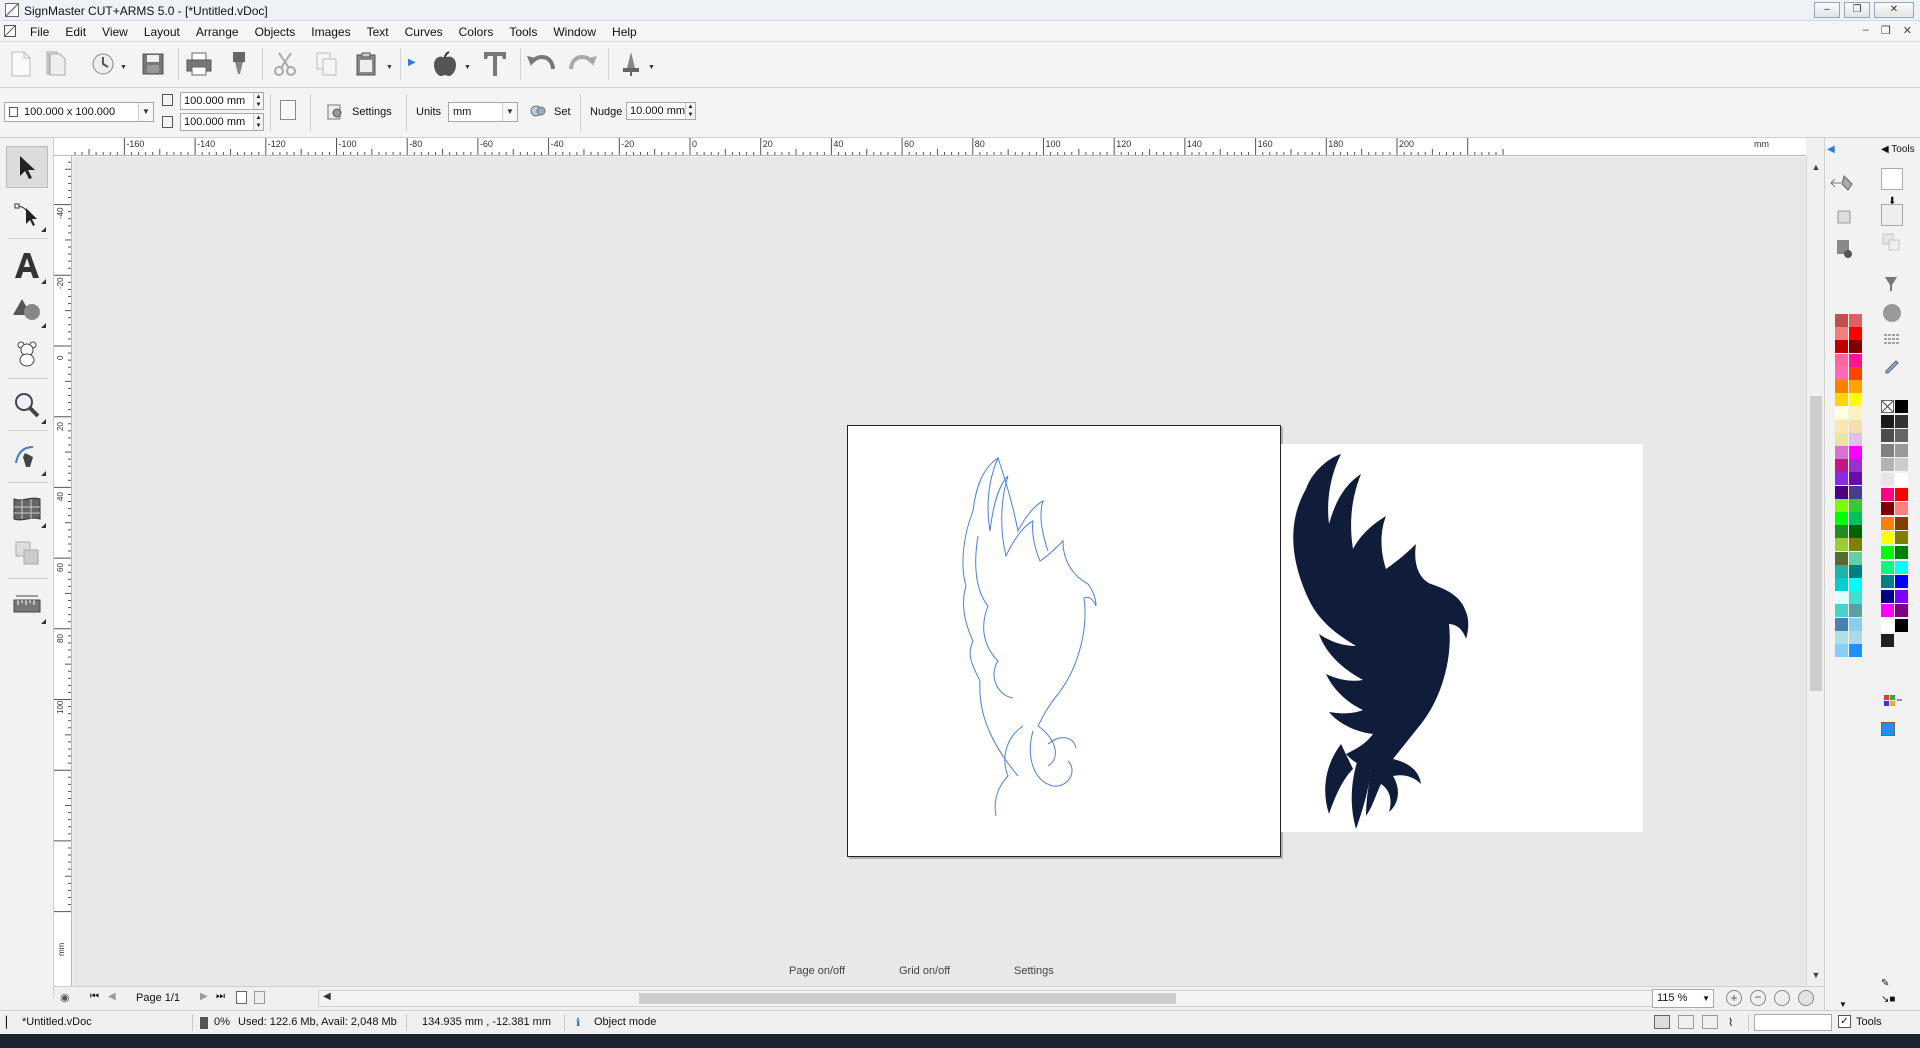  I want to click on width-field: 100.000 mm ▲ ▼, so click(222, 101).